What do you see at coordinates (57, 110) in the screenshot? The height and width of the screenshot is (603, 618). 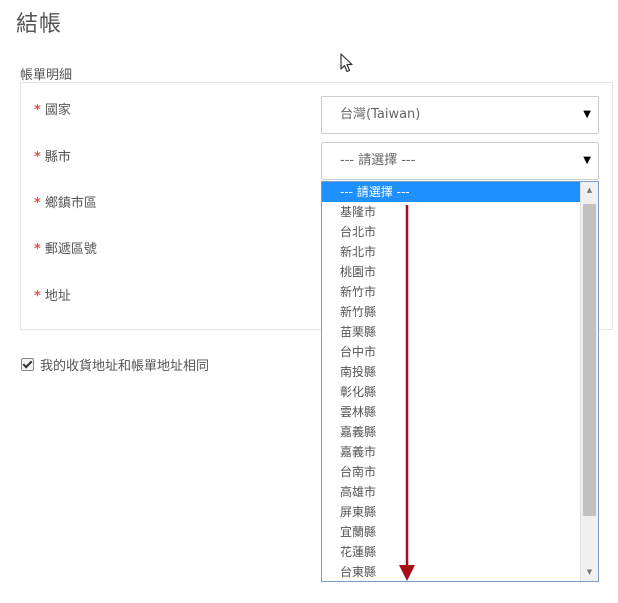 I see `country-label-text: 國家` at bounding box center [57, 110].